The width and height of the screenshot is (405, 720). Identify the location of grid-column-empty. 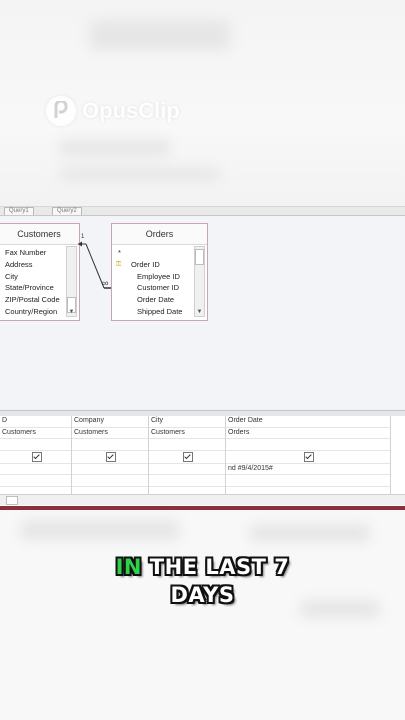
(398, 455).